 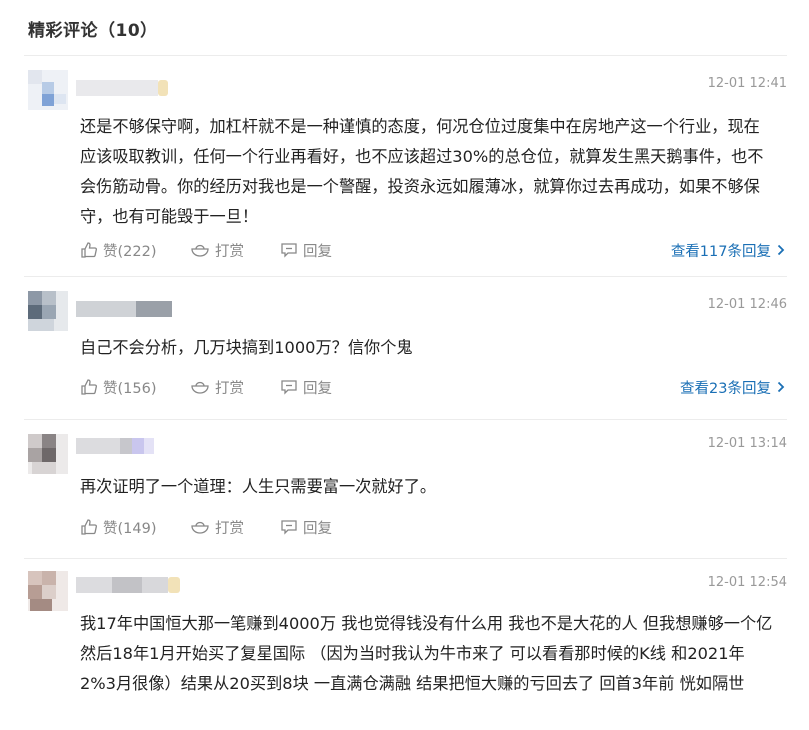 I want to click on view-replies-label: 查看117条回复, so click(x=720, y=251).